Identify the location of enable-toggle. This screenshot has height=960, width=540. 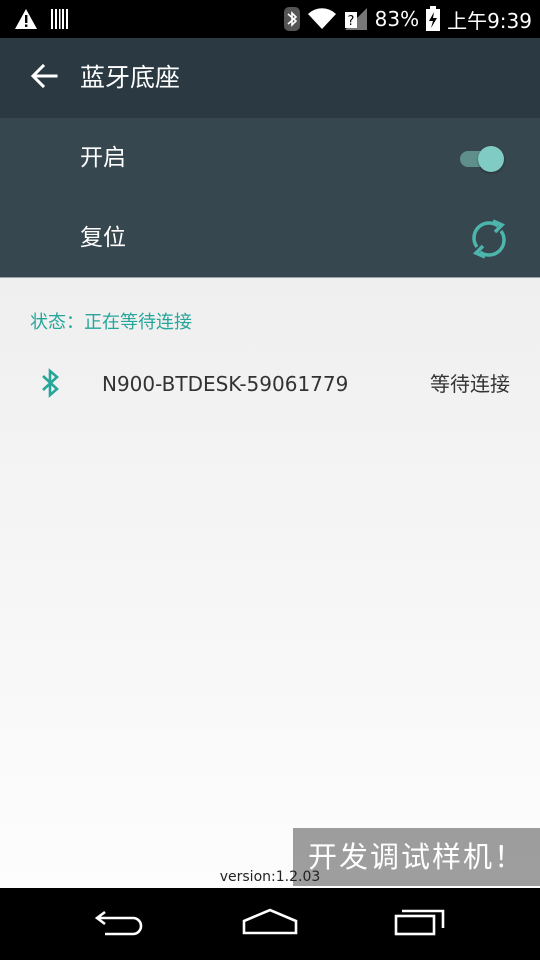
(483, 159).